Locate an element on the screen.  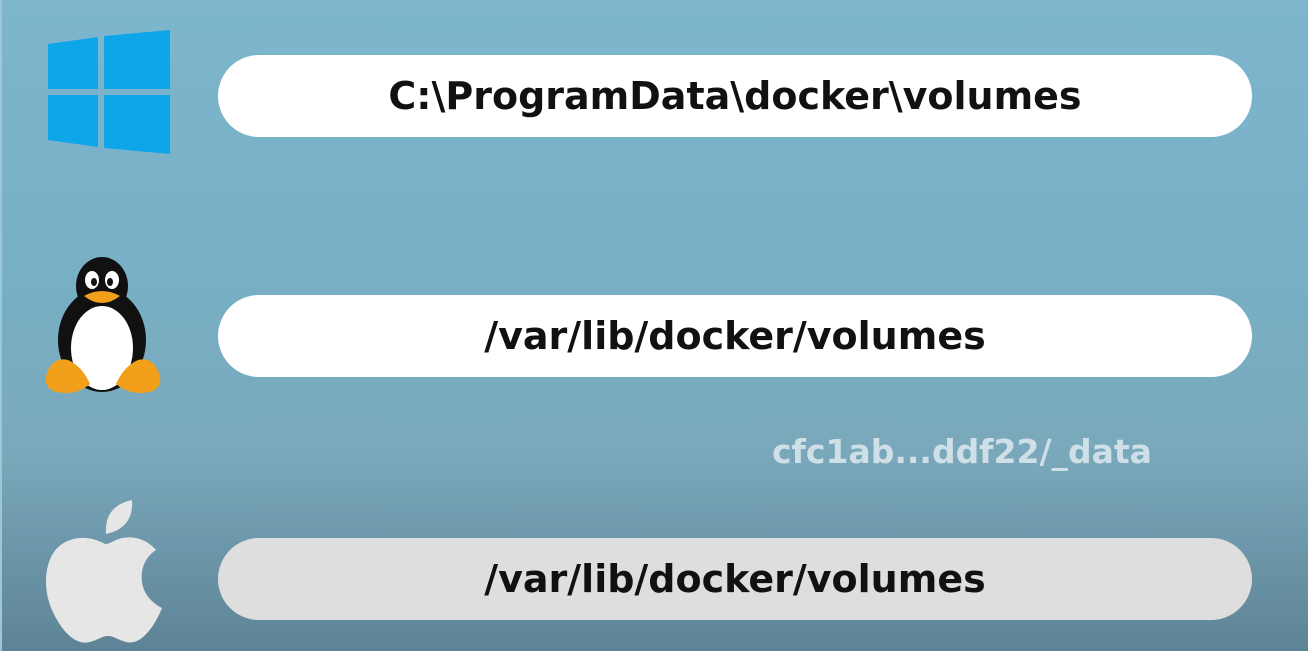
linux-tux-icon is located at coordinates (103, 327).